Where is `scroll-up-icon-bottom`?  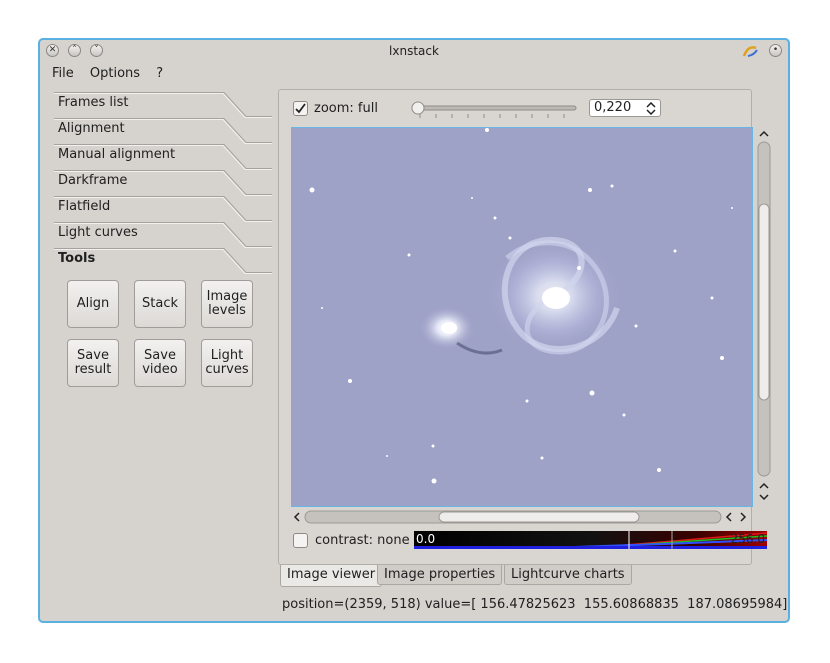
scroll-up-icon-bottom is located at coordinates (764, 485).